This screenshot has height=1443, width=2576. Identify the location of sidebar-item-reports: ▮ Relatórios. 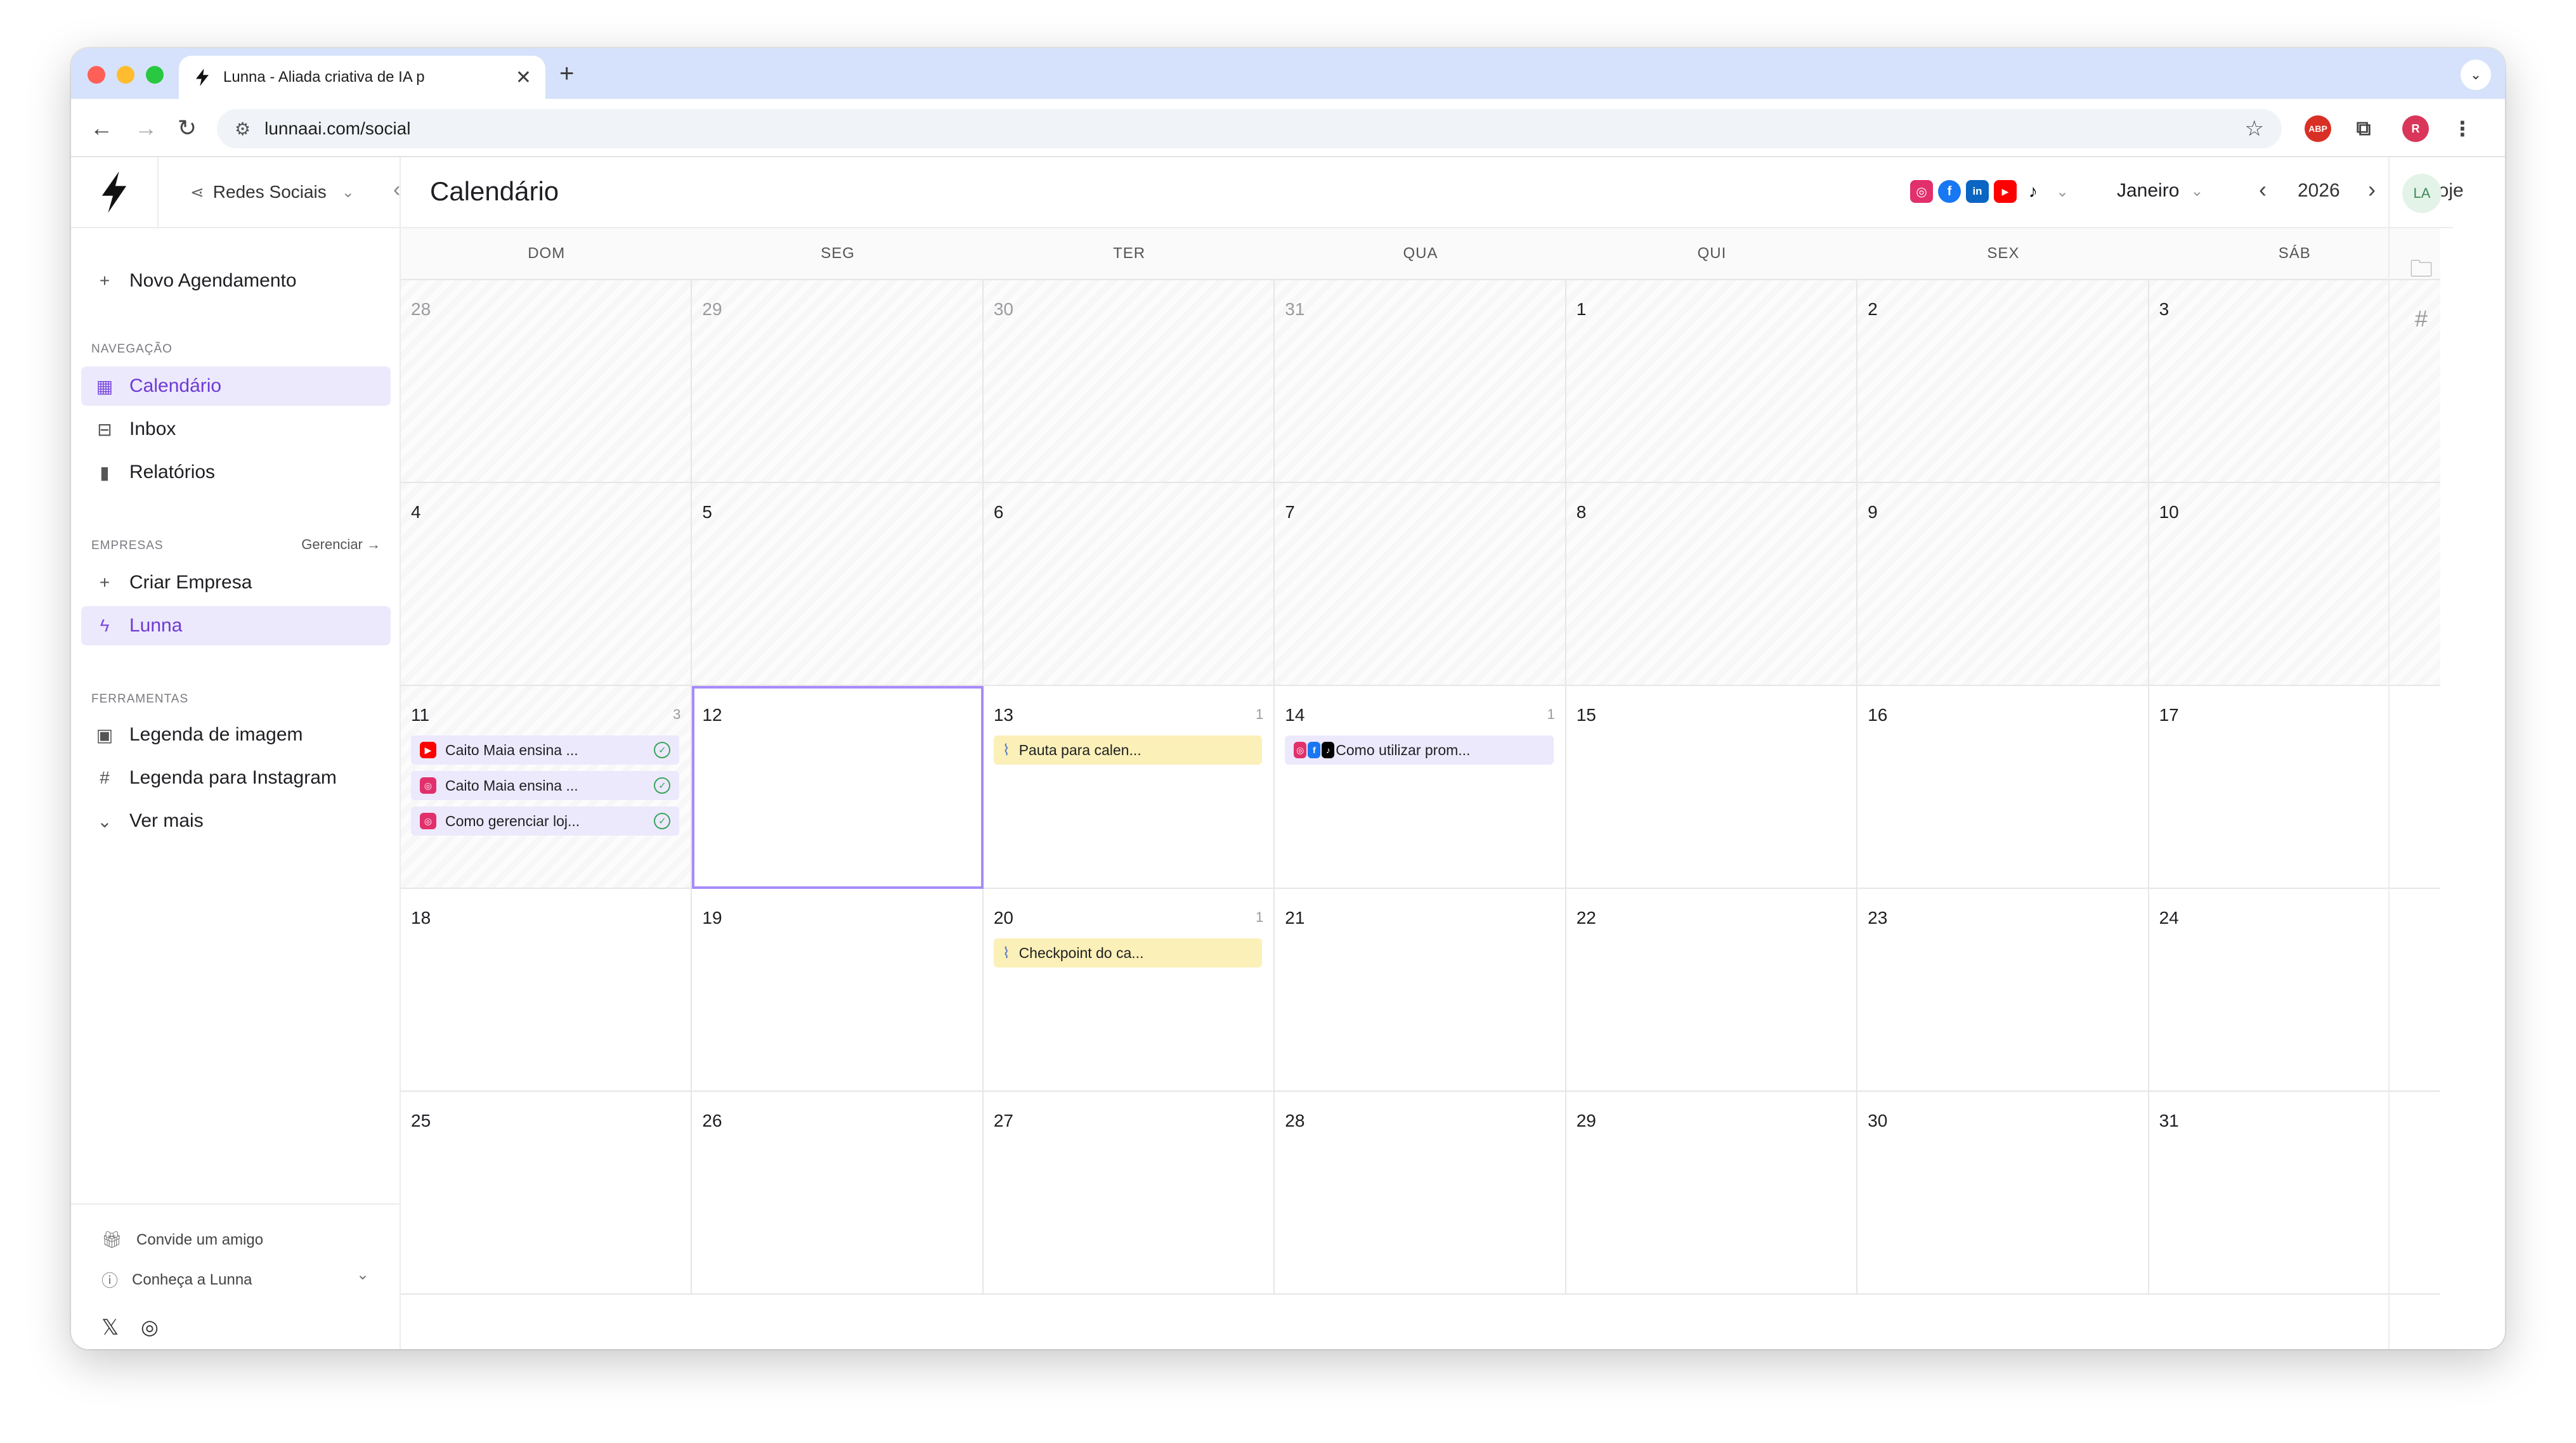
(236, 472).